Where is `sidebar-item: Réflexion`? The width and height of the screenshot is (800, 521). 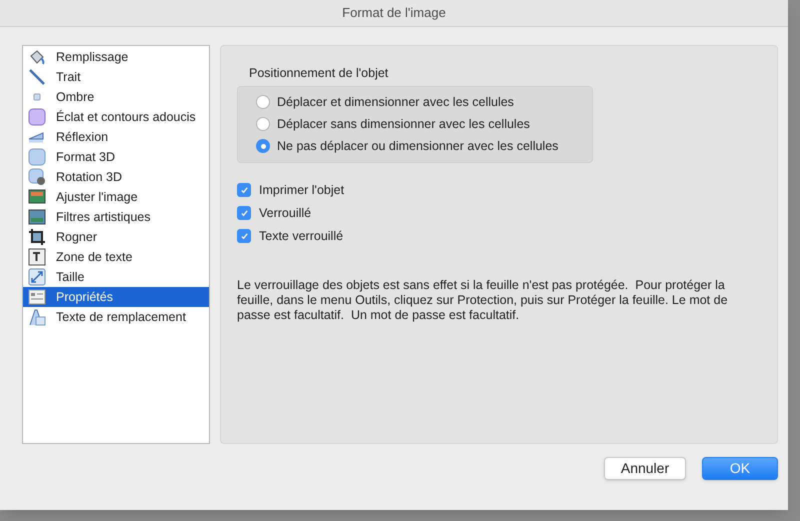 sidebar-item: Réflexion is located at coordinates (116, 137).